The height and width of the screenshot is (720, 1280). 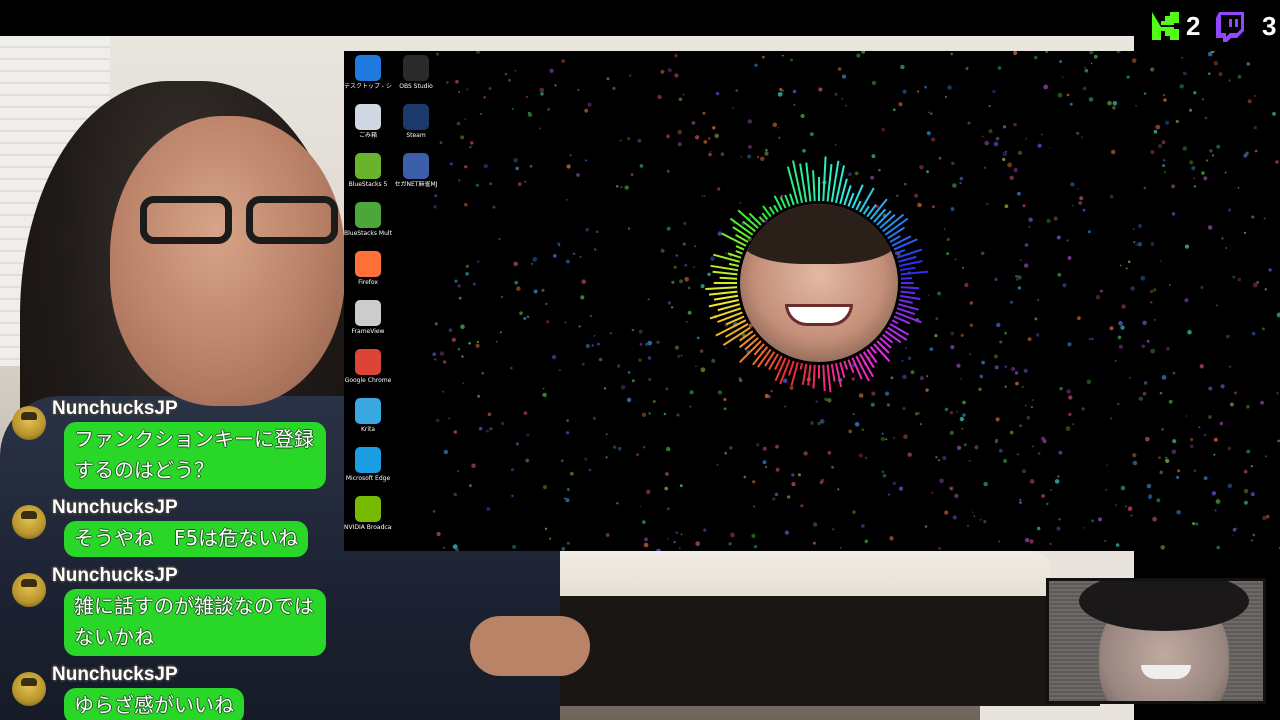 What do you see at coordinates (1156, 641) in the screenshot?
I see `guest-webcam-feed` at bounding box center [1156, 641].